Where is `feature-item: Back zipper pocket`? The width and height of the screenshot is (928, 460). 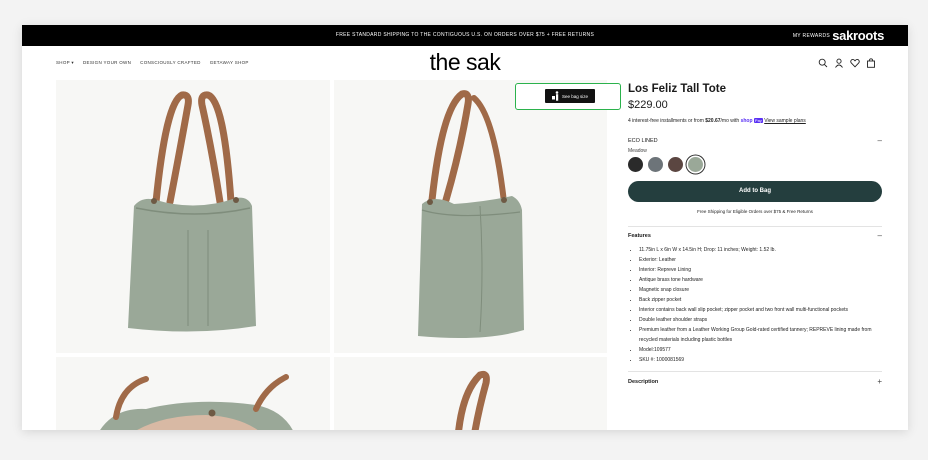 feature-item: Back zipper pocket is located at coordinates (760, 300).